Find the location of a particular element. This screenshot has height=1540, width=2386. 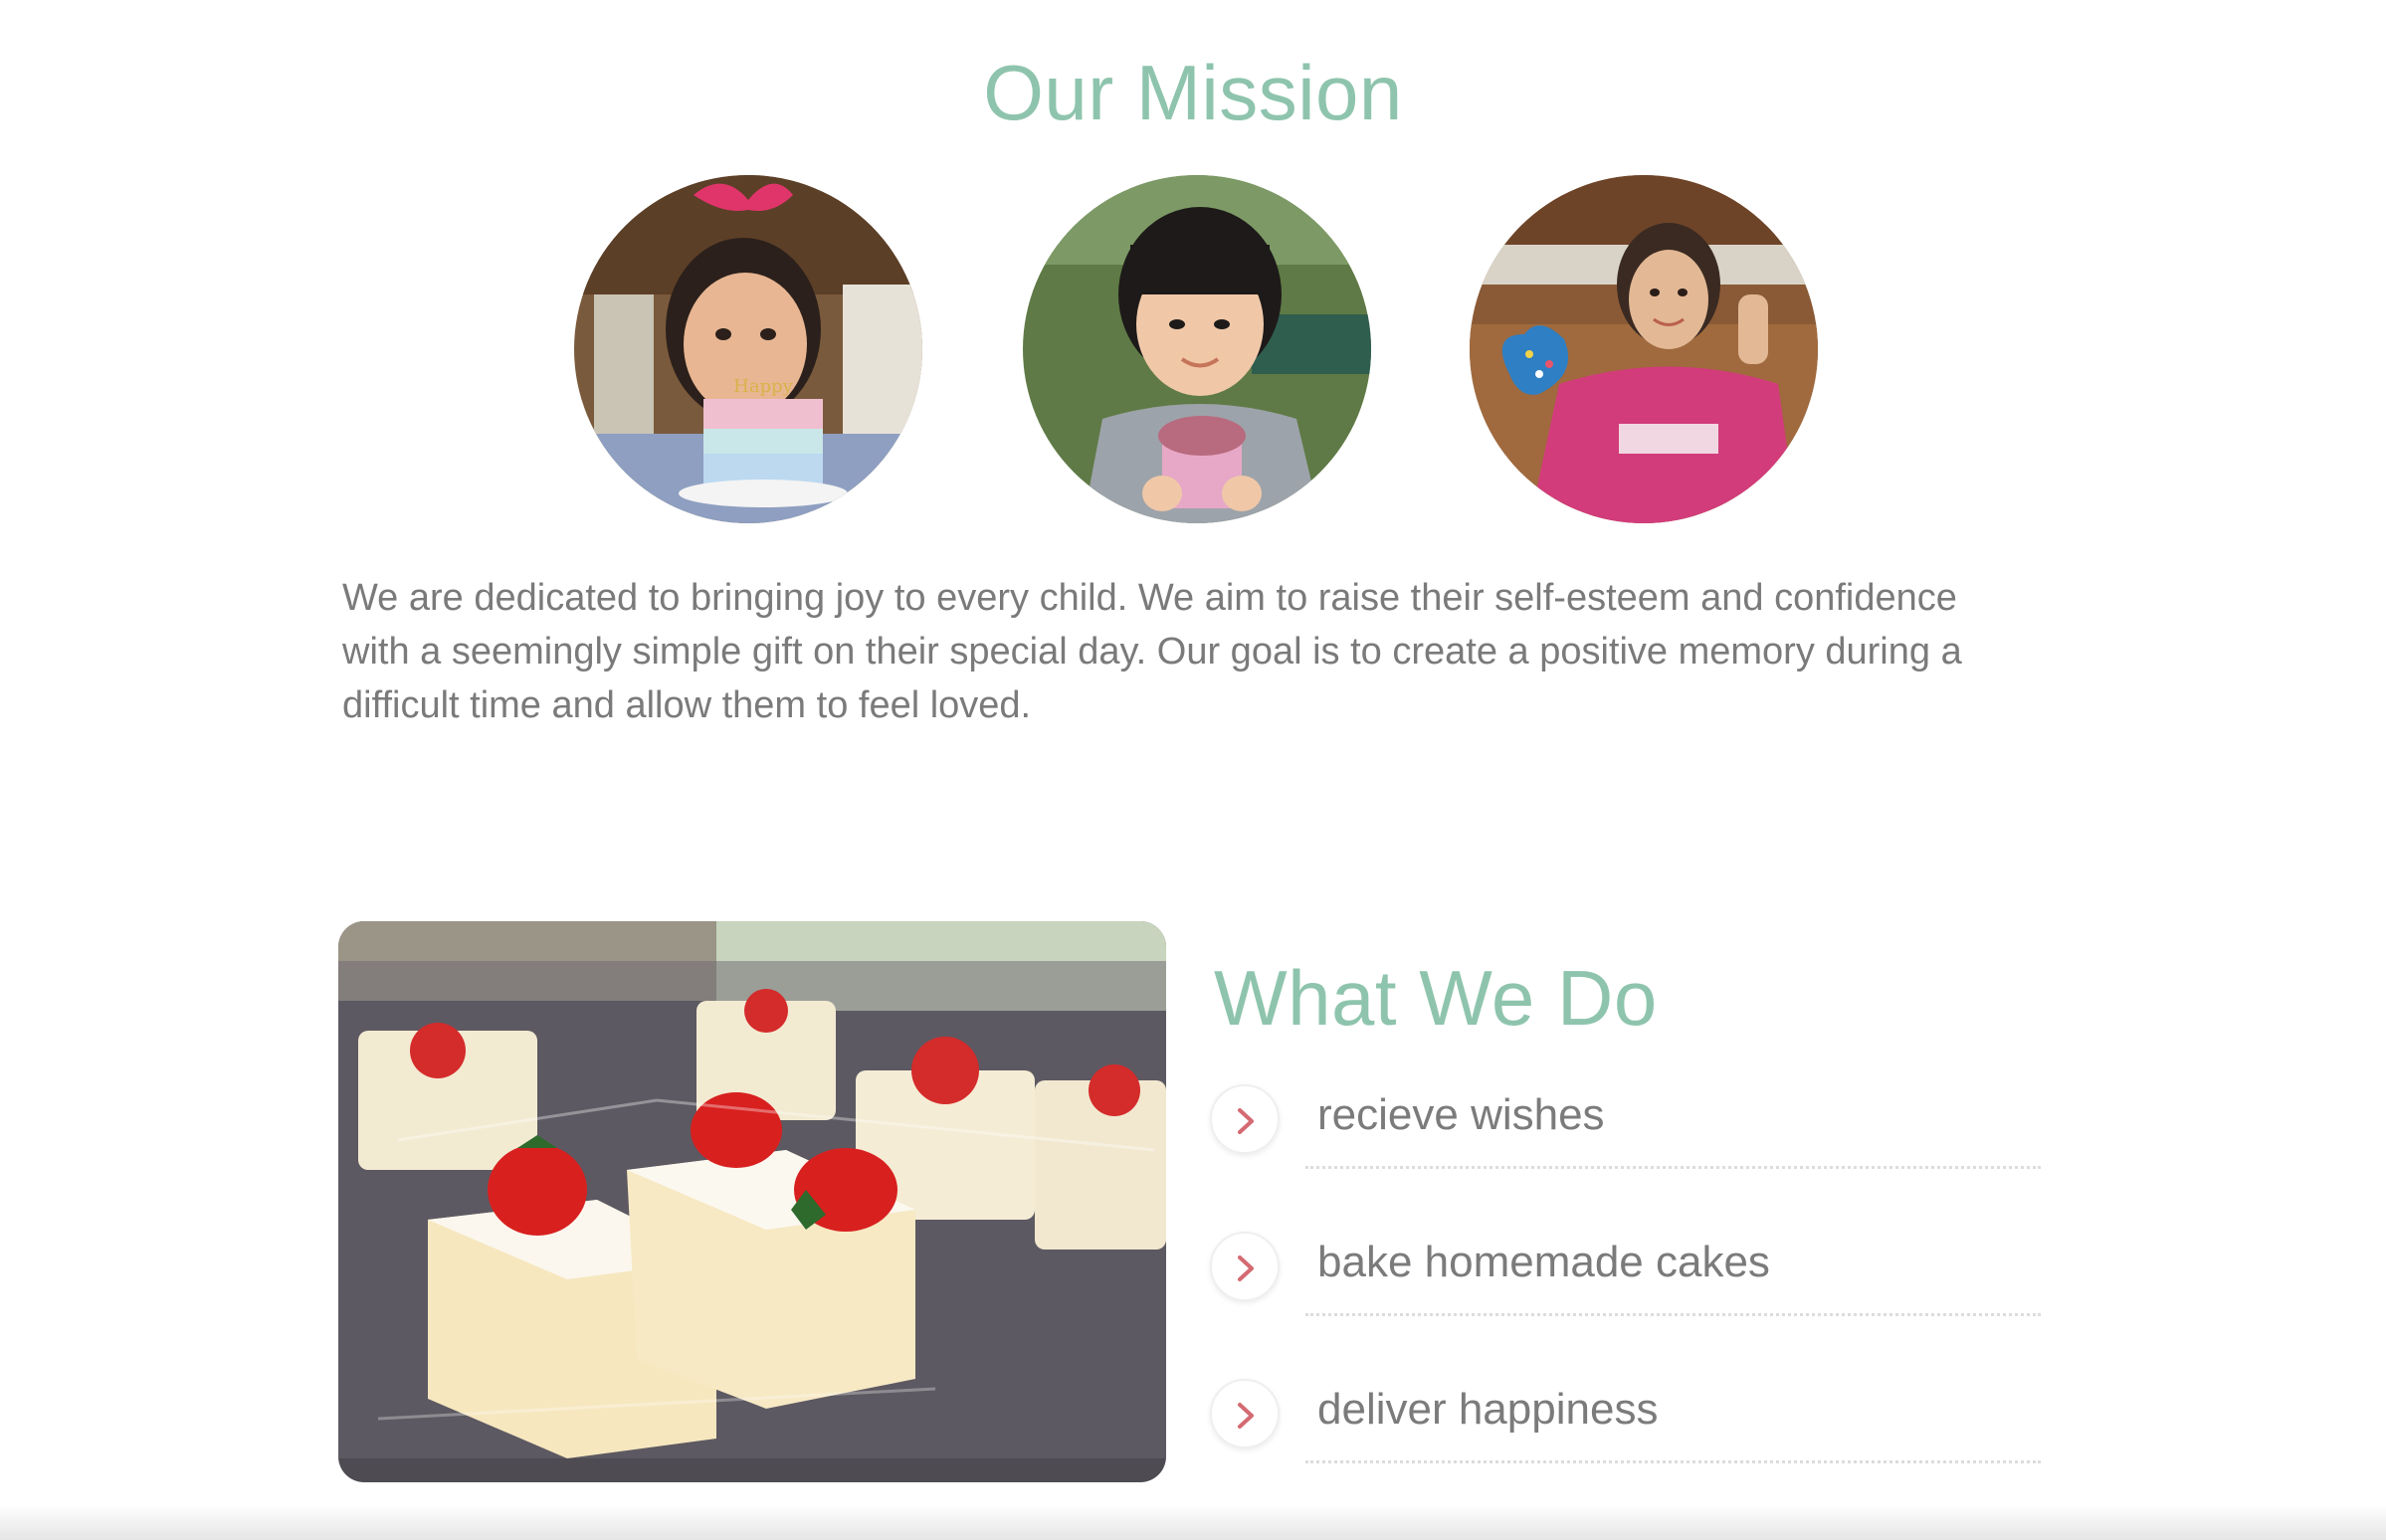

page-bottom-shadow is located at coordinates (1193, 1522).